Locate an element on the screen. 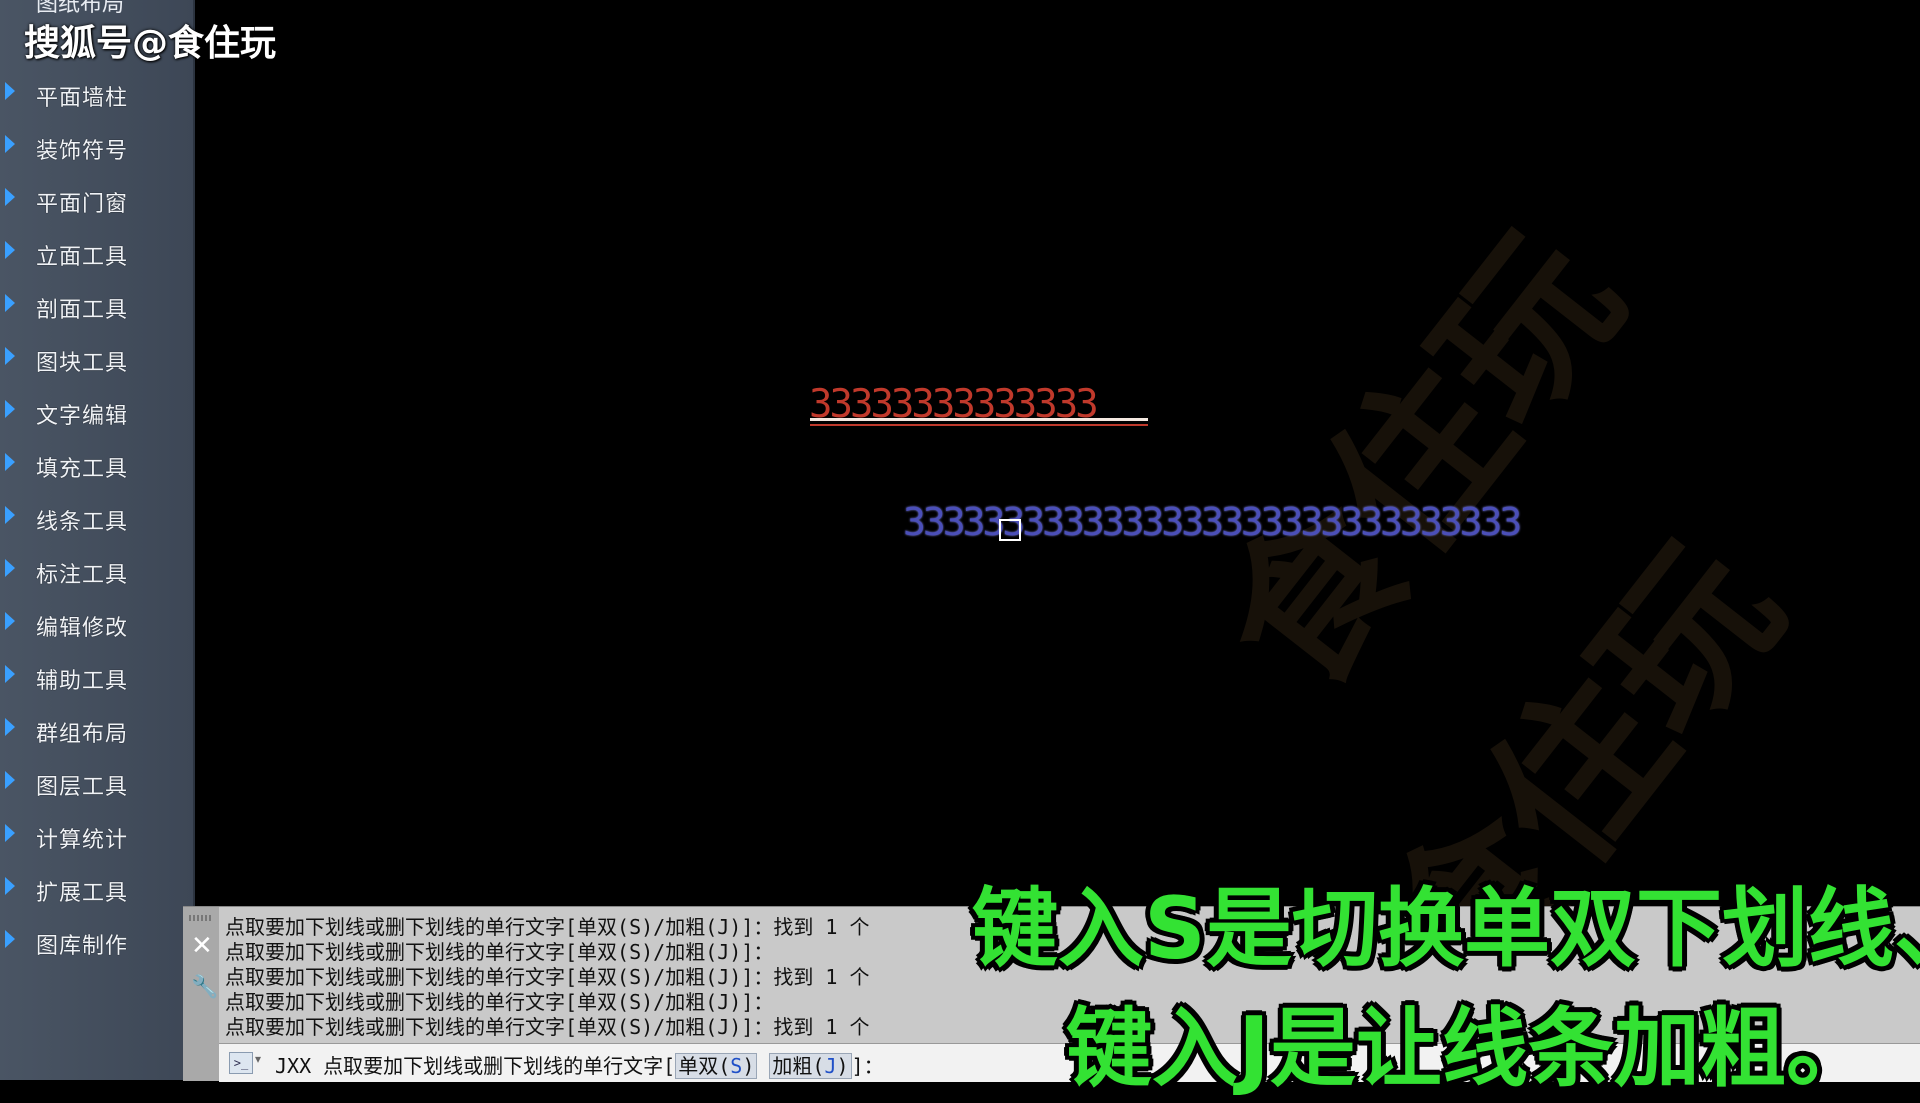 The height and width of the screenshot is (1103, 1920). sidebar-item-label: 装饰符号 is located at coordinates (82, 151).